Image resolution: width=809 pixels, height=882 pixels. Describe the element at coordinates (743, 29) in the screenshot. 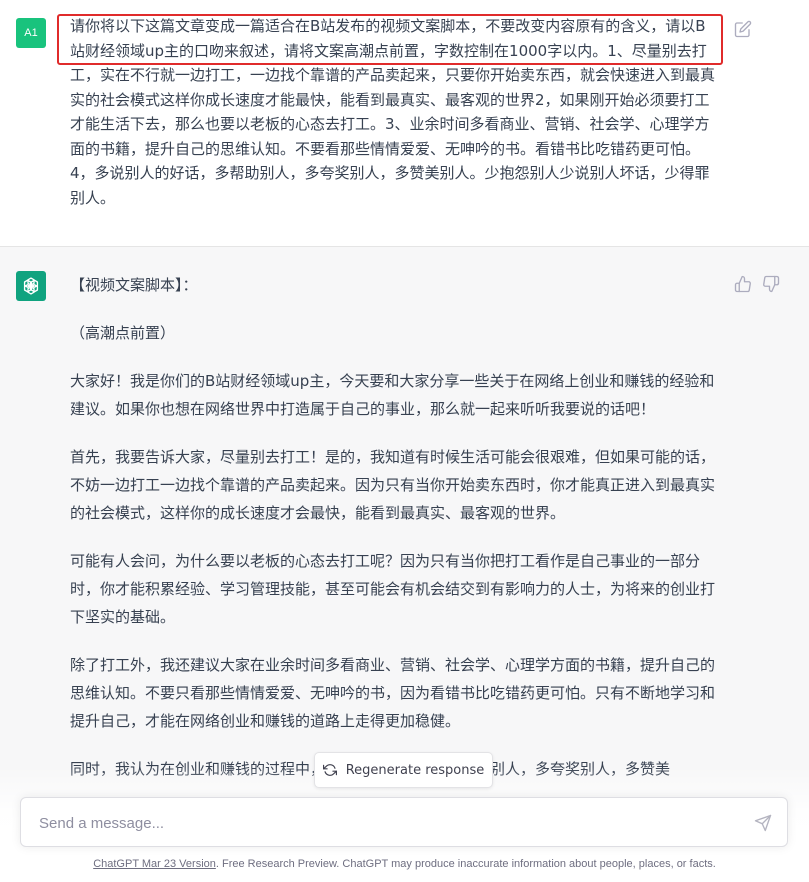

I see `edit-icon` at that location.